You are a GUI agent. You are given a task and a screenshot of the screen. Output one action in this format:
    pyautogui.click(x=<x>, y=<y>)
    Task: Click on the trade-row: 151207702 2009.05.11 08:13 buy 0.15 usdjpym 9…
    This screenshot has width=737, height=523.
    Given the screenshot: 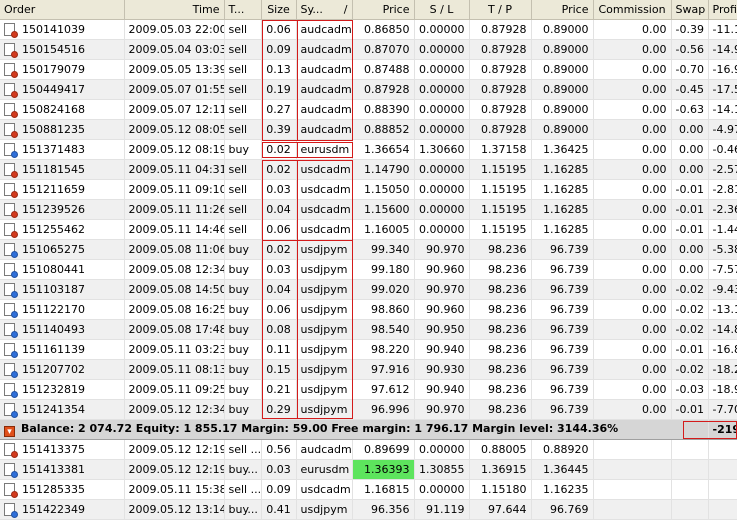 What is the action you would take?
    pyautogui.click(x=368, y=369)
    